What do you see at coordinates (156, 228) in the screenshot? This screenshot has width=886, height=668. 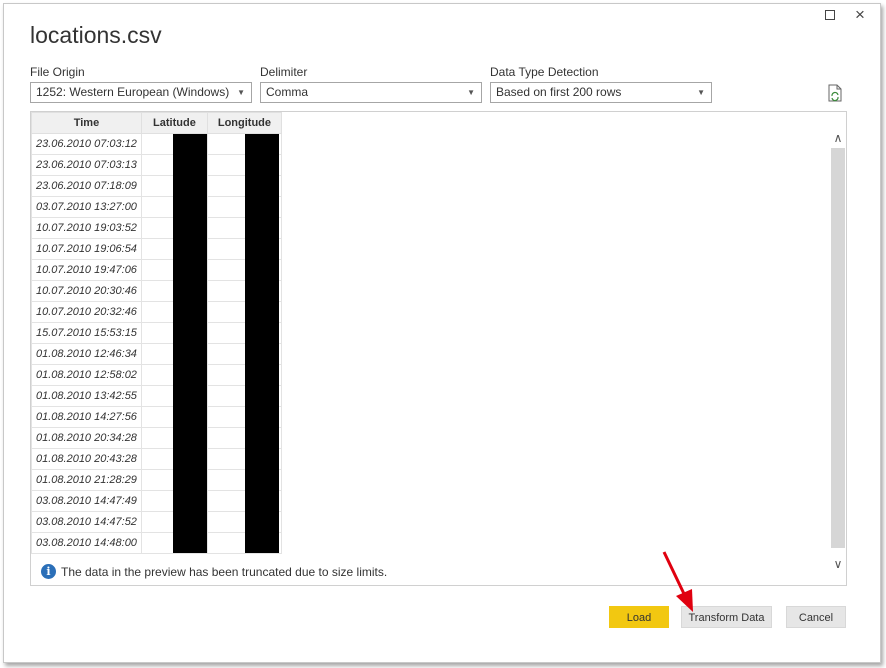 I see `table-row: 10.07.2010 19:03:5248,116,2` at bounding box center [156, 228].